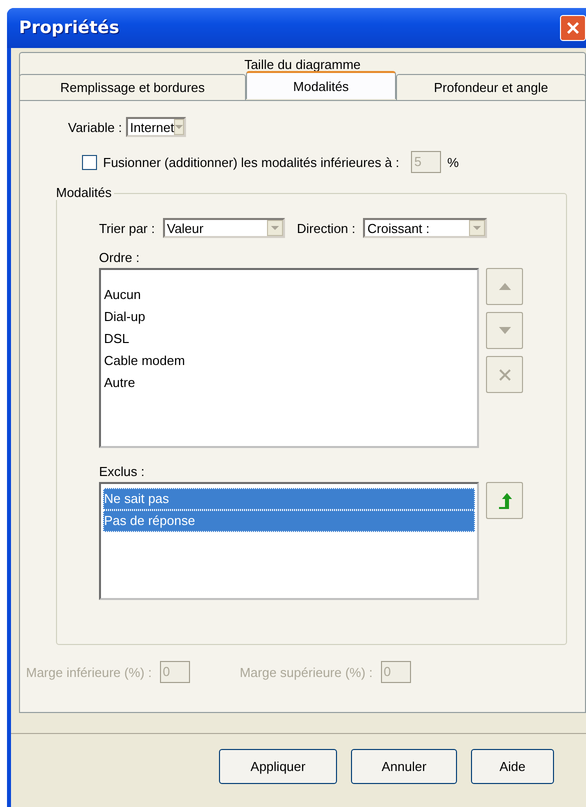  I want to click on variable-dropdown: Internet, so click(156, 127).